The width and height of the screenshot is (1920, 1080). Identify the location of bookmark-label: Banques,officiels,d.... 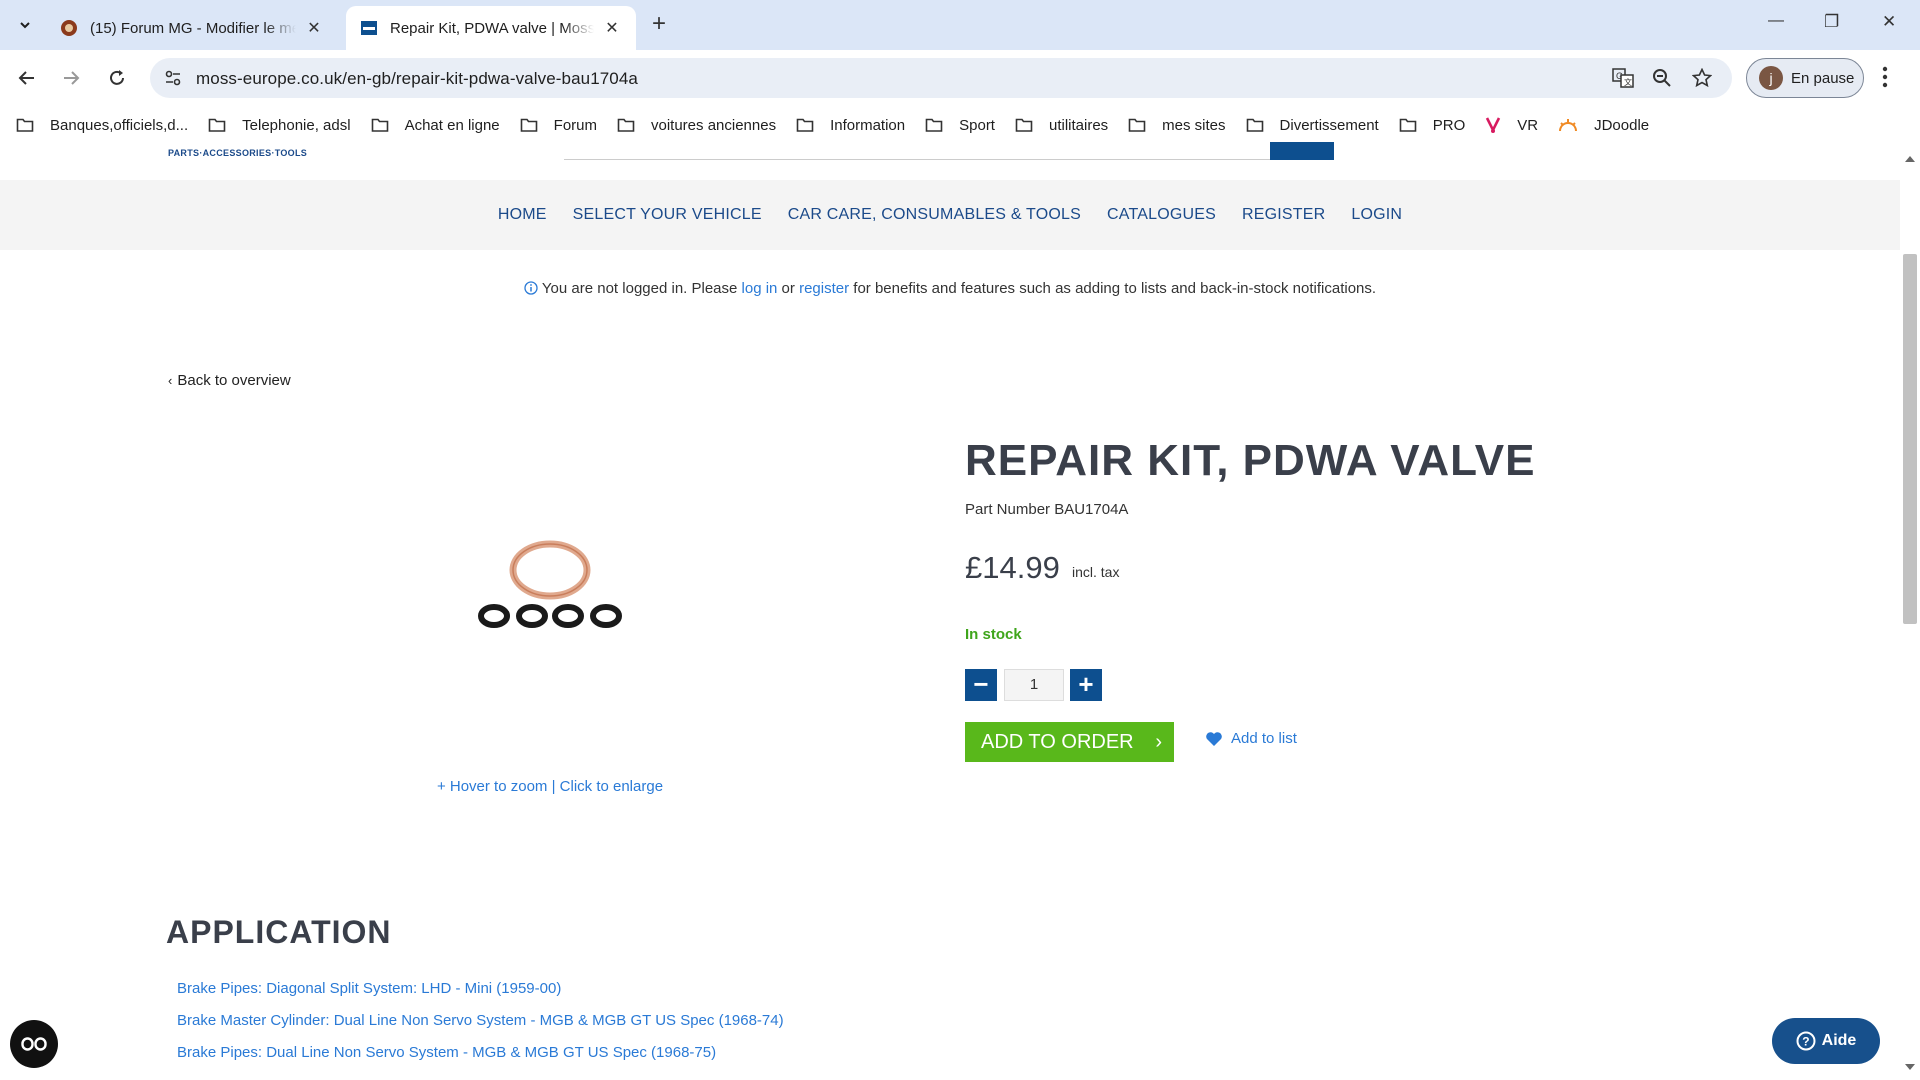
(119, 125).